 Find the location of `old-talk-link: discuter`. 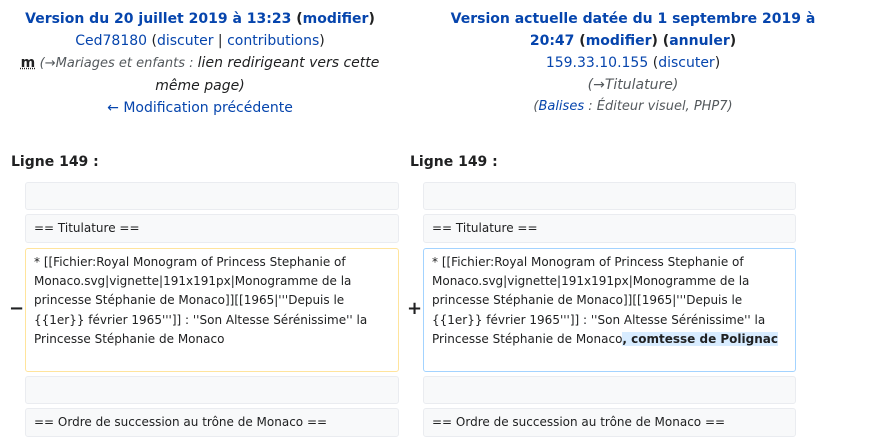

old-talk-link: discuter is located at coordinates (185, 41).